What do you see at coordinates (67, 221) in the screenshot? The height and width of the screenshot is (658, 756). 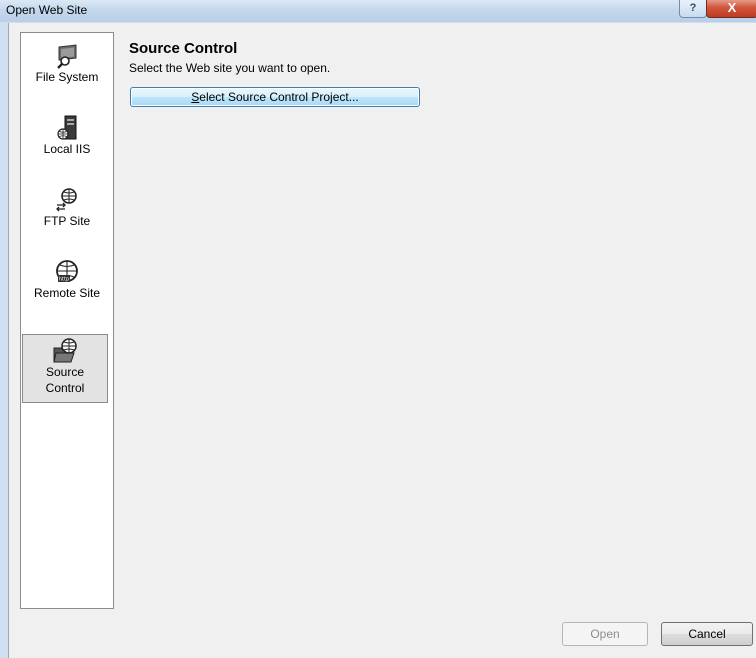 I see `sidebar-item-label: FTP Site` at bounding box center [67, 221].